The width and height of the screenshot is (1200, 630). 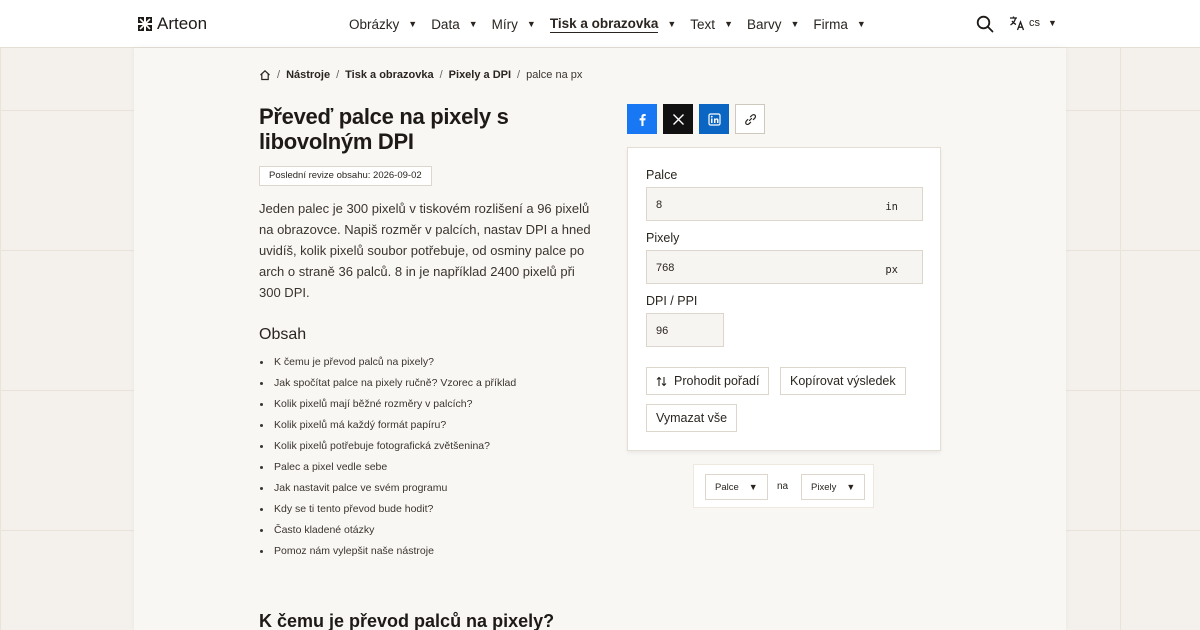 I want to click on copy-link-button, so click(x=750, y=119).